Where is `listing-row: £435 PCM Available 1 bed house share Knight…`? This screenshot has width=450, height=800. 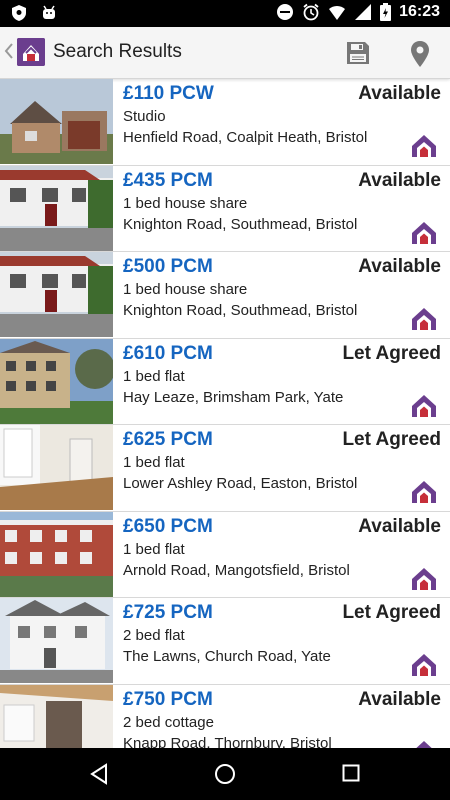 listing-row: £435 PCM Available 1 bed house share Knight… is located at coordinates (225, 208).